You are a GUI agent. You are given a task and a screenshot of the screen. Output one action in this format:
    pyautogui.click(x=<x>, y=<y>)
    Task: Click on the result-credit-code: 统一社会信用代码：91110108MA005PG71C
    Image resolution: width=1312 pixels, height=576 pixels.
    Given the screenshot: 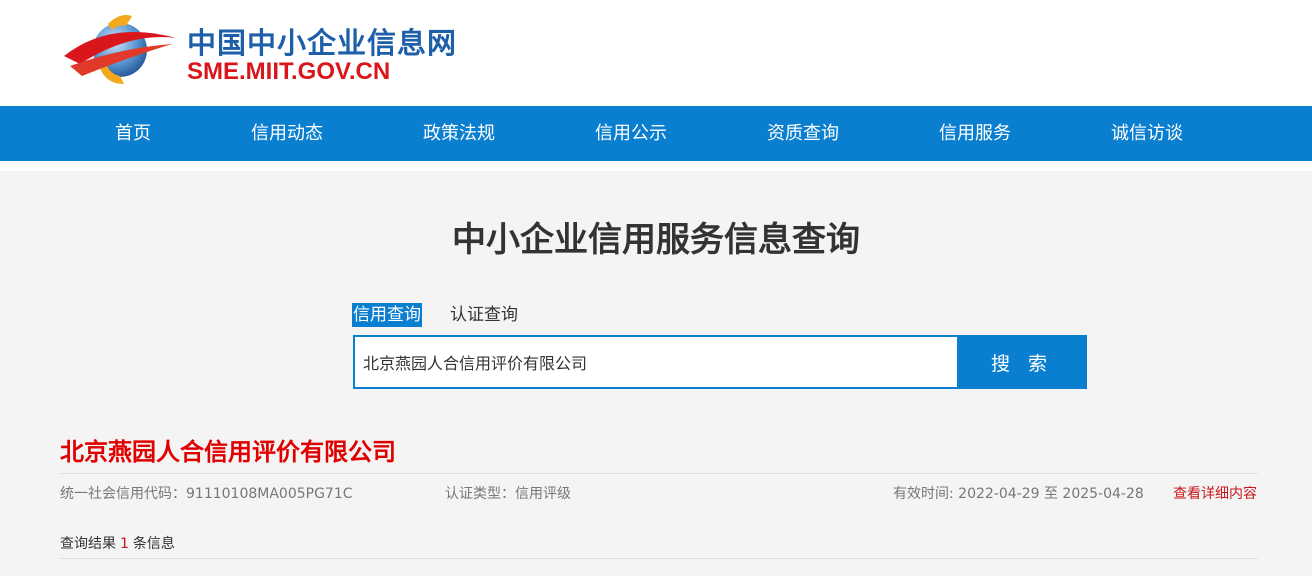 What is the action you would take?
    pyautogui.click(x=206, y=494)
    